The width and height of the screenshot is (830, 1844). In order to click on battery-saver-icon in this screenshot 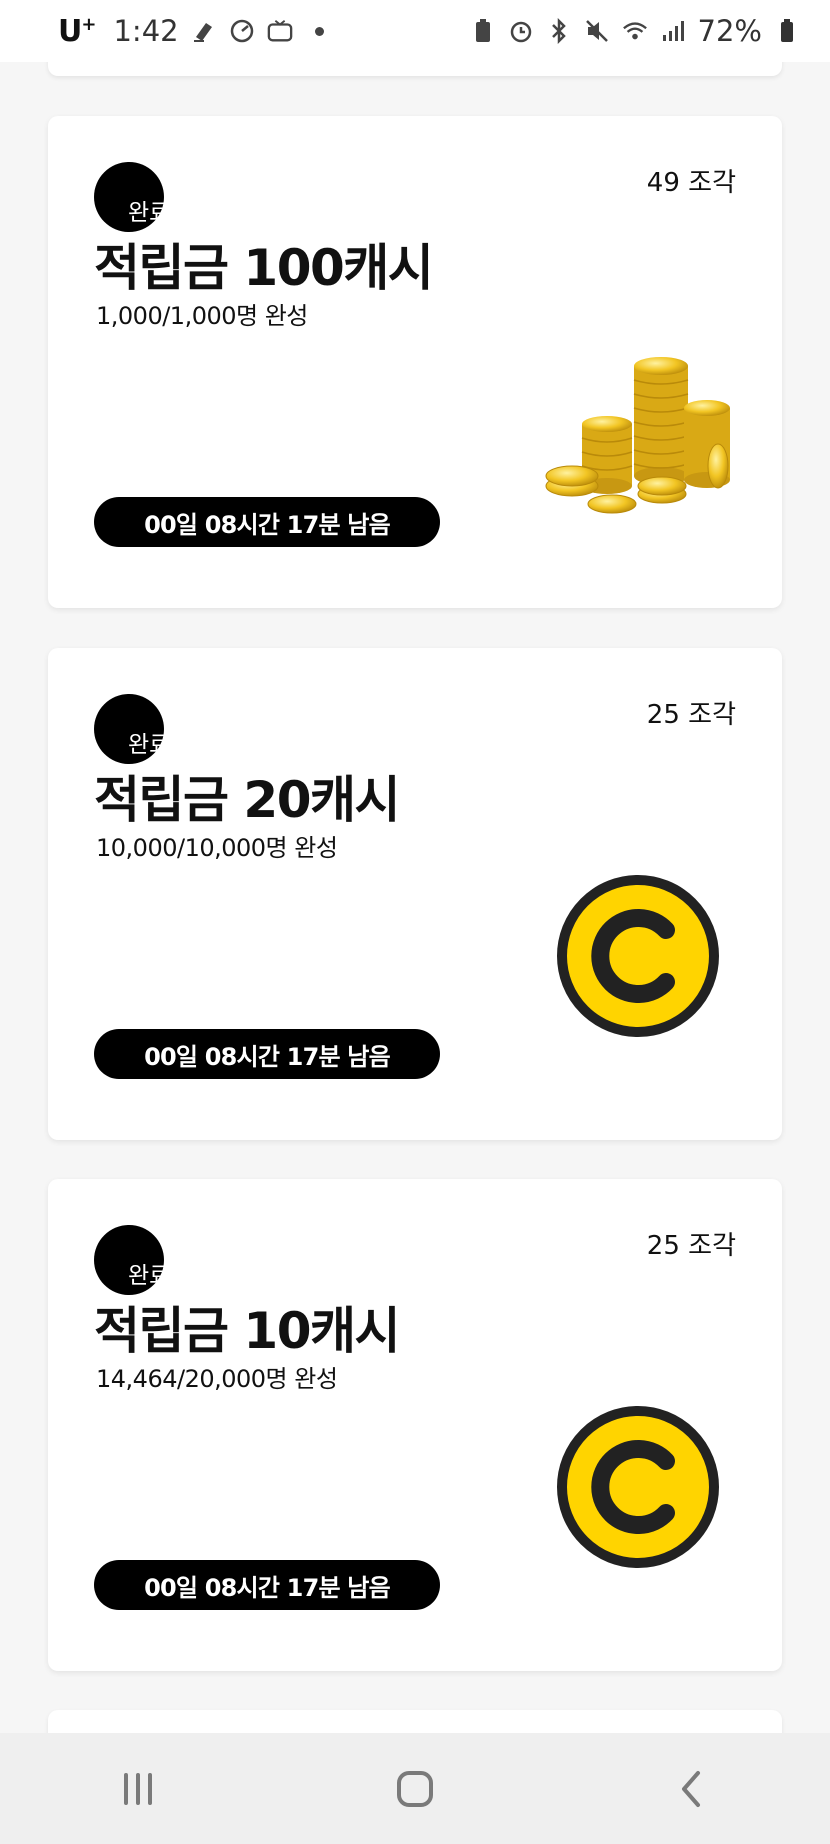, I will do `click(483, 31)`.